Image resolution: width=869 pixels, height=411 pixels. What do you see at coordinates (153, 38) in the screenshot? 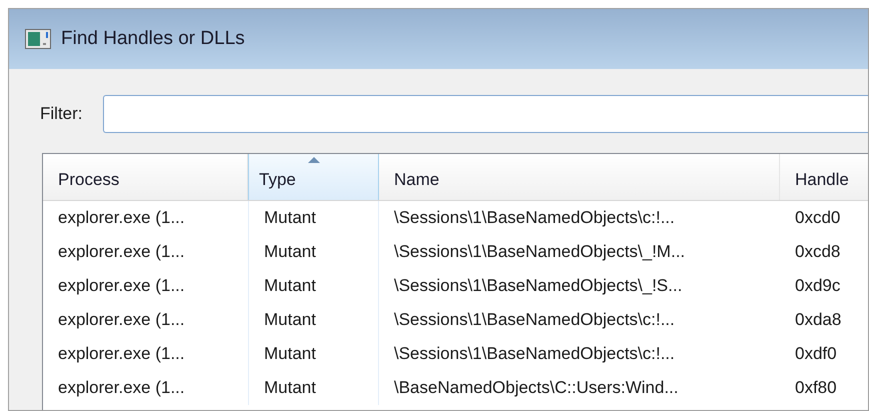
I see `window-title: Find Handles or DLLs` at bounding box center [153, 38].